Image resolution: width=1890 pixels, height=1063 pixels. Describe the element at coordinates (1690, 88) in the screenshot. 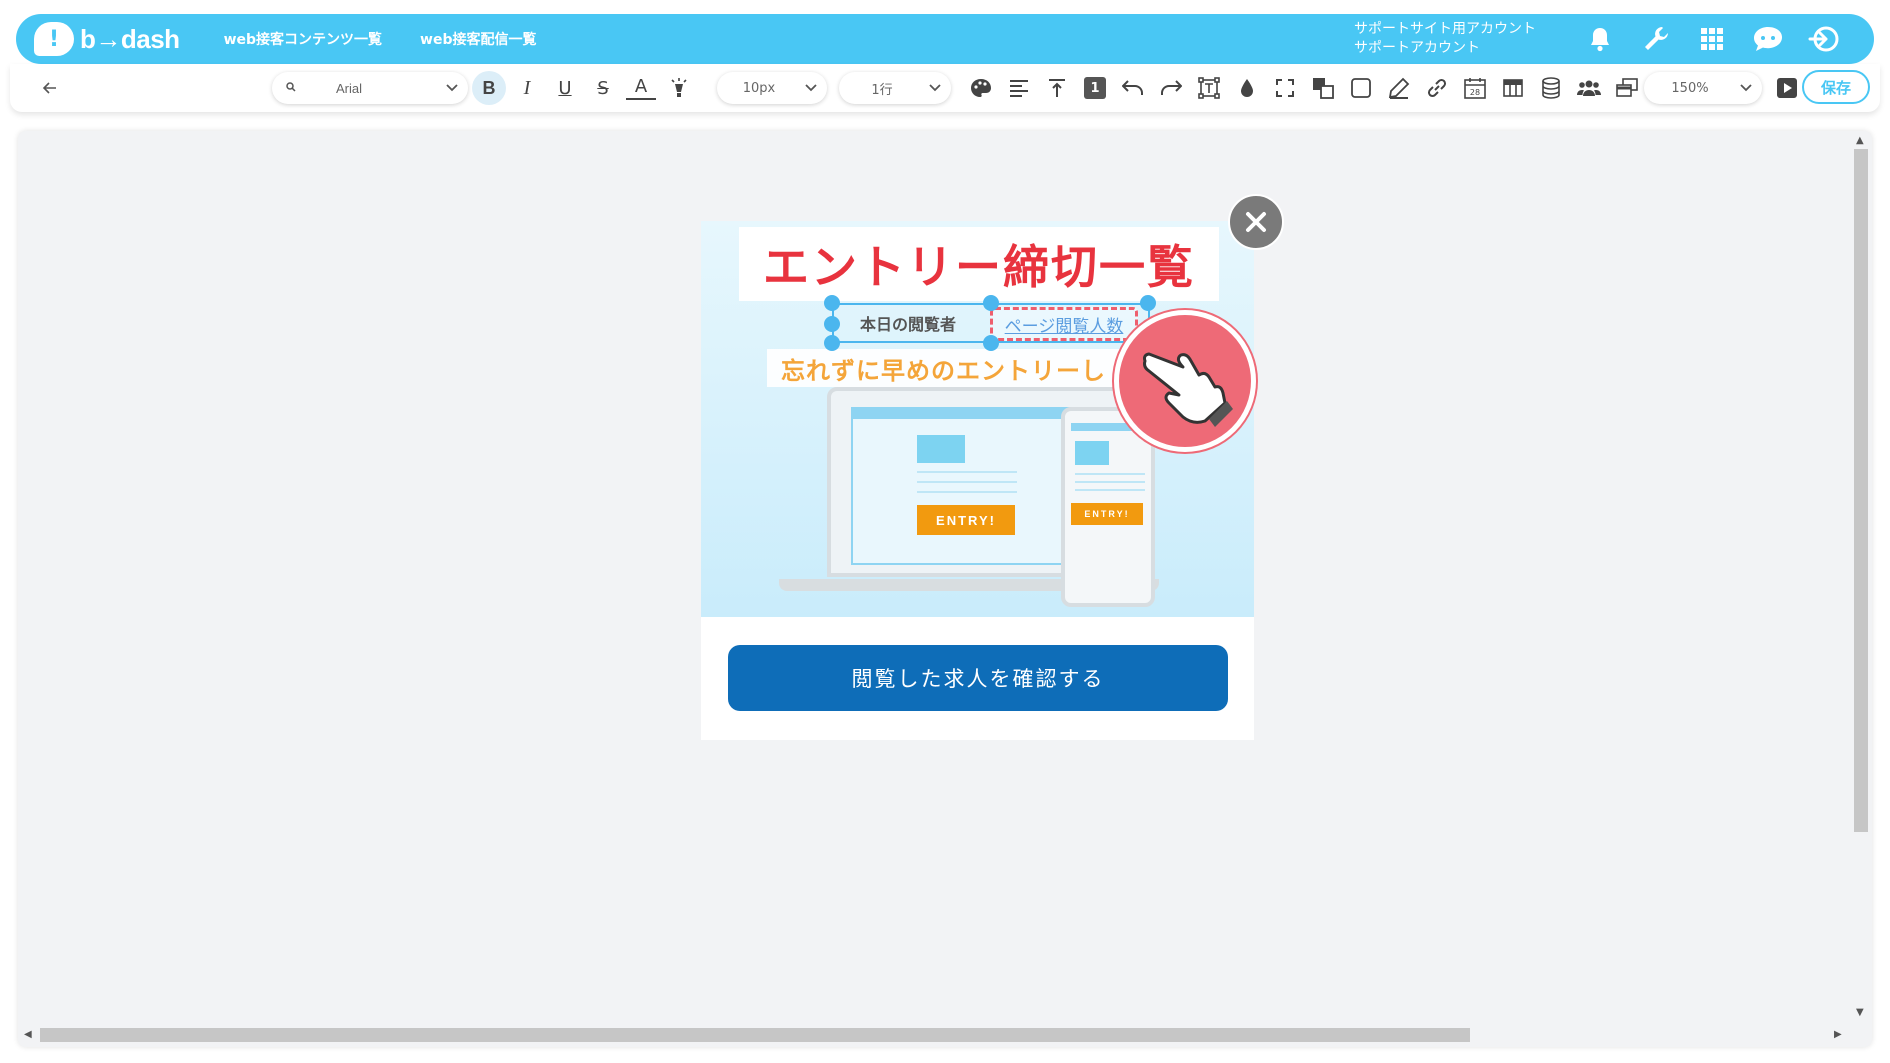

I see `zoom-value: 150%` at that location.